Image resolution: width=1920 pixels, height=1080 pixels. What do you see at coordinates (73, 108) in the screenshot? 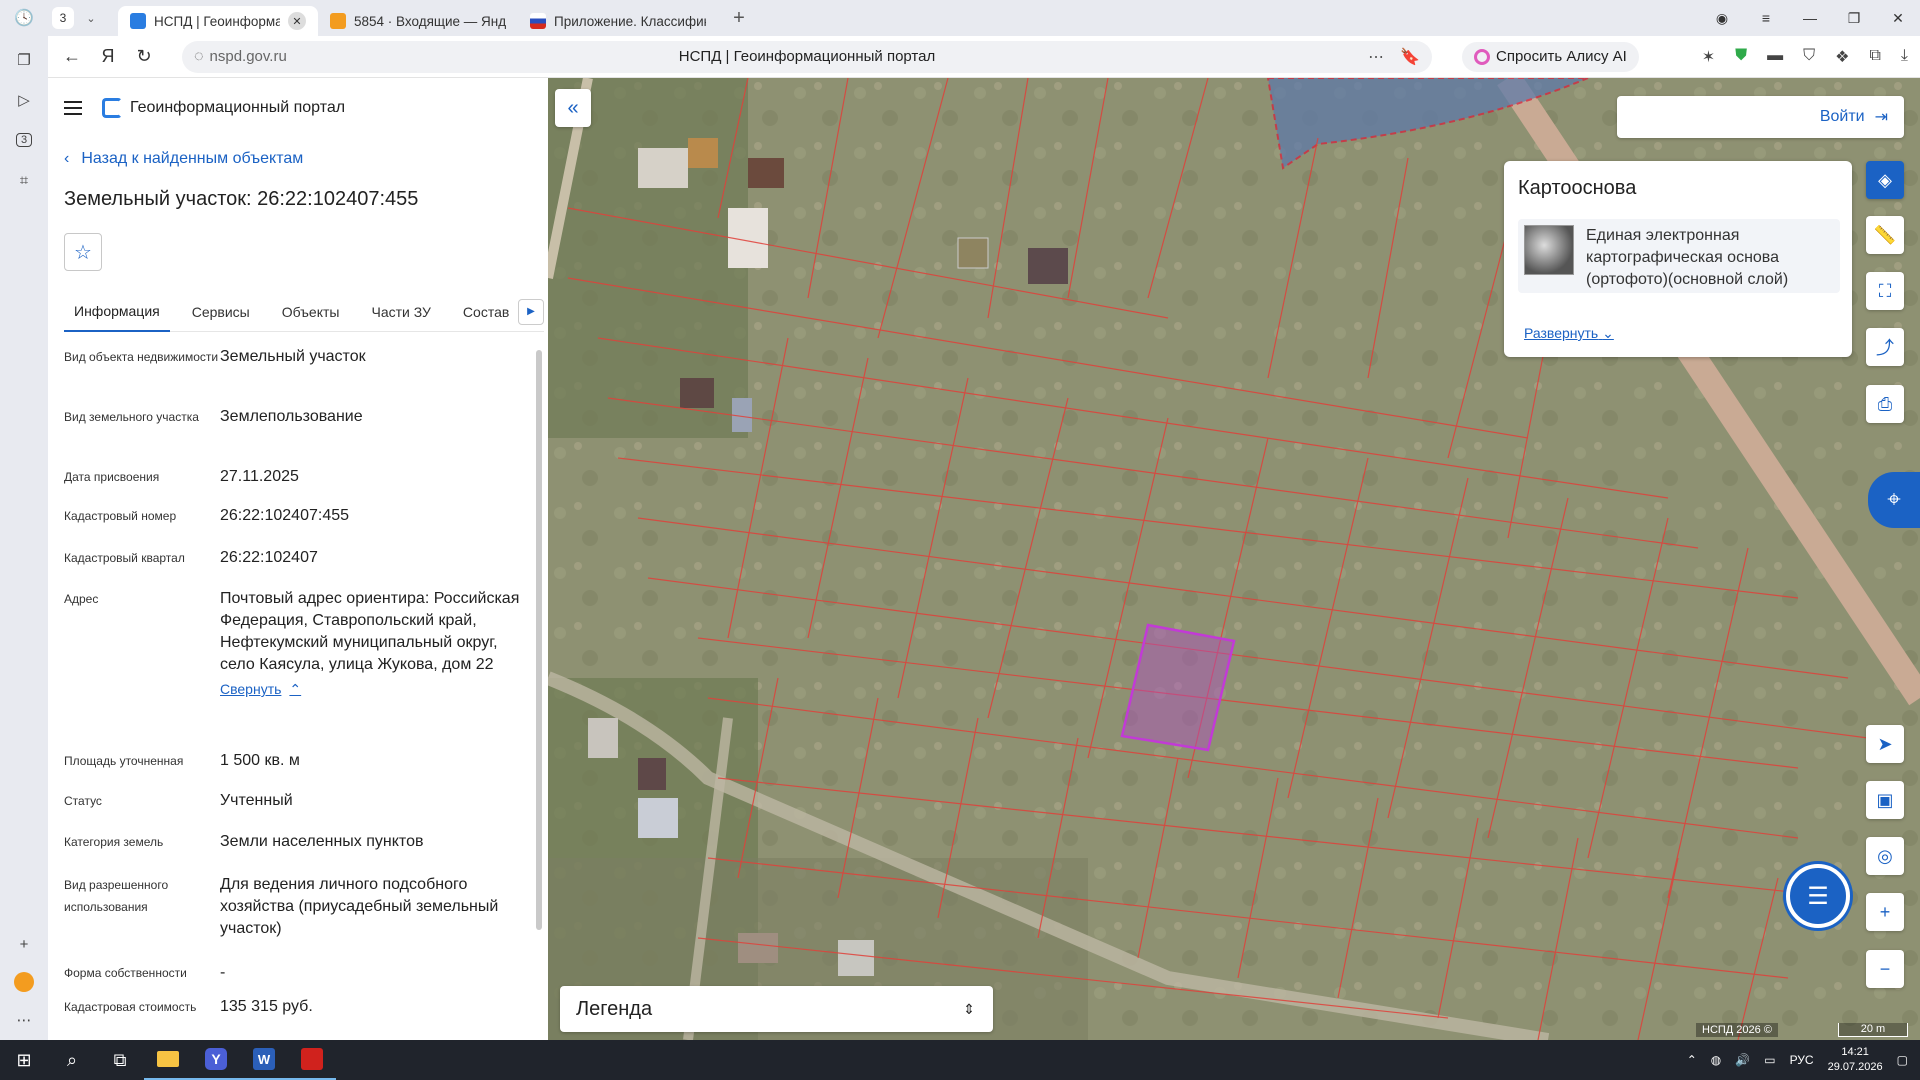
I see `menu-icon` at bounding box center [73, 108].